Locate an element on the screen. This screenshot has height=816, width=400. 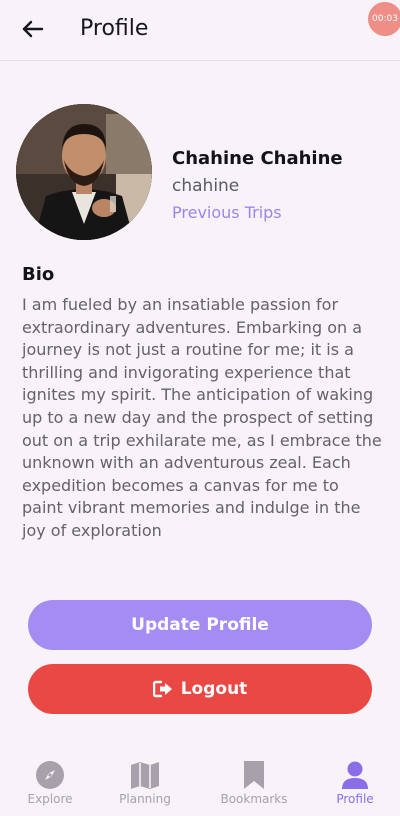
update-profile-button: Update Profile is located at coordinates (200, 625).